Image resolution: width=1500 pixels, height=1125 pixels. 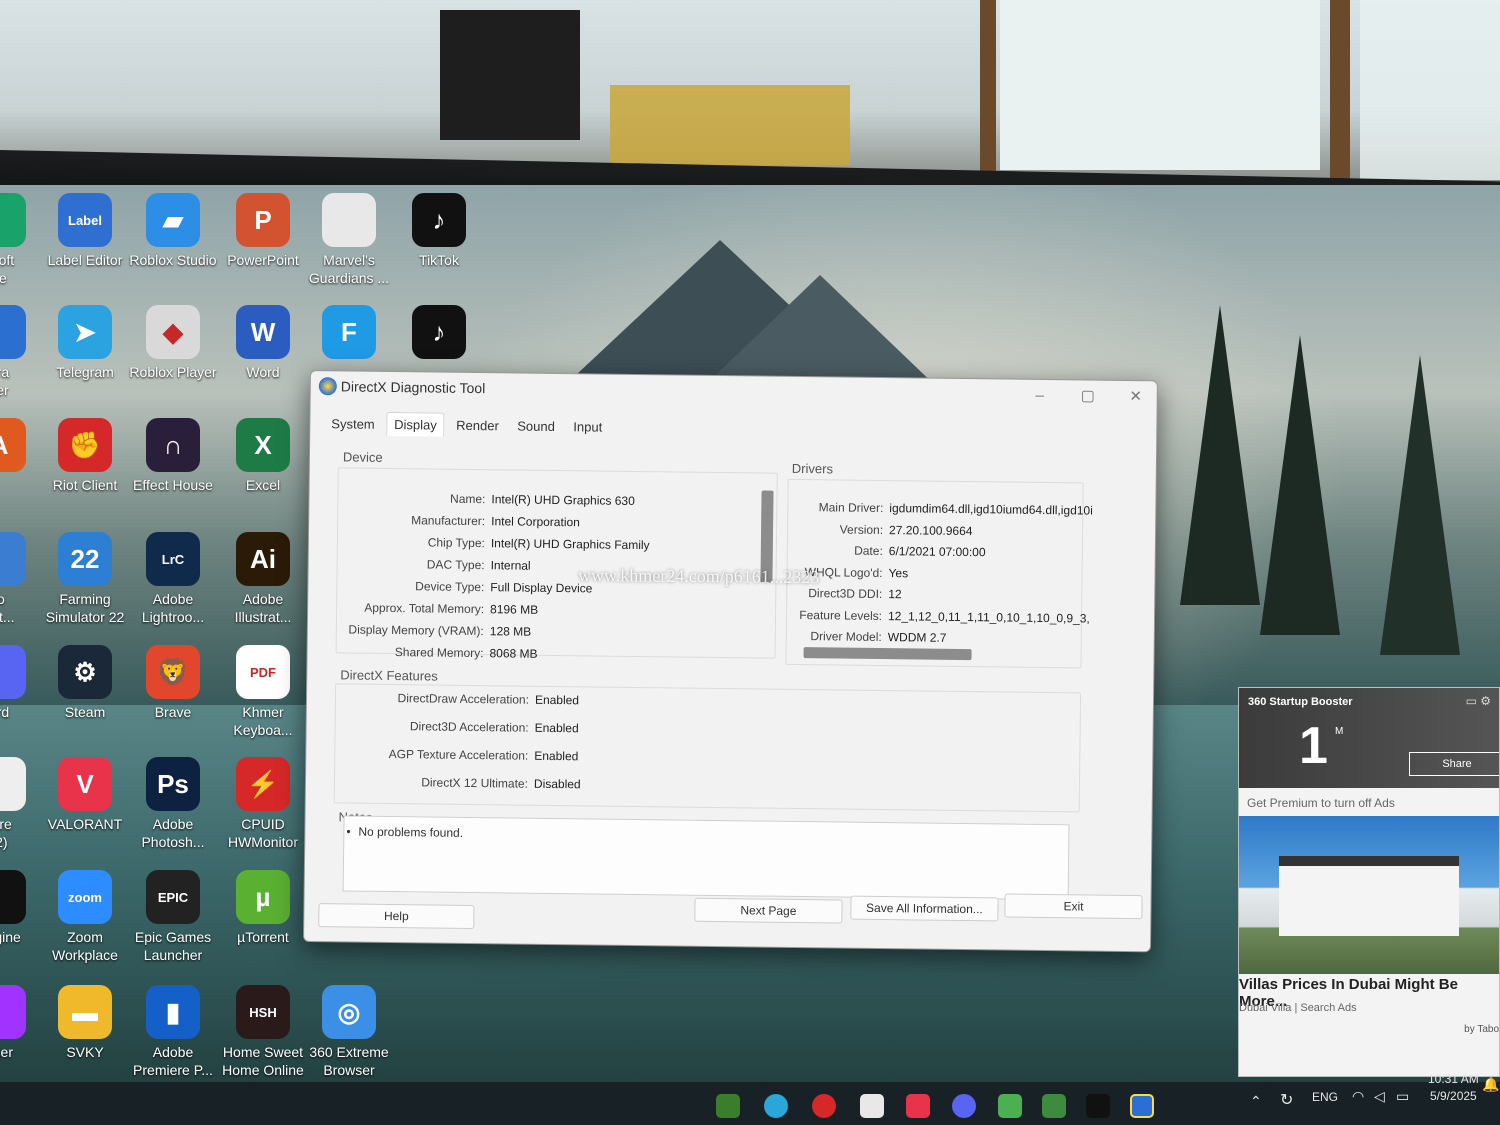 What do you see at coordinates (5, 712) in the screenshot?
I see `desktop-icon-label: ord` at bounding box center [5, 712].